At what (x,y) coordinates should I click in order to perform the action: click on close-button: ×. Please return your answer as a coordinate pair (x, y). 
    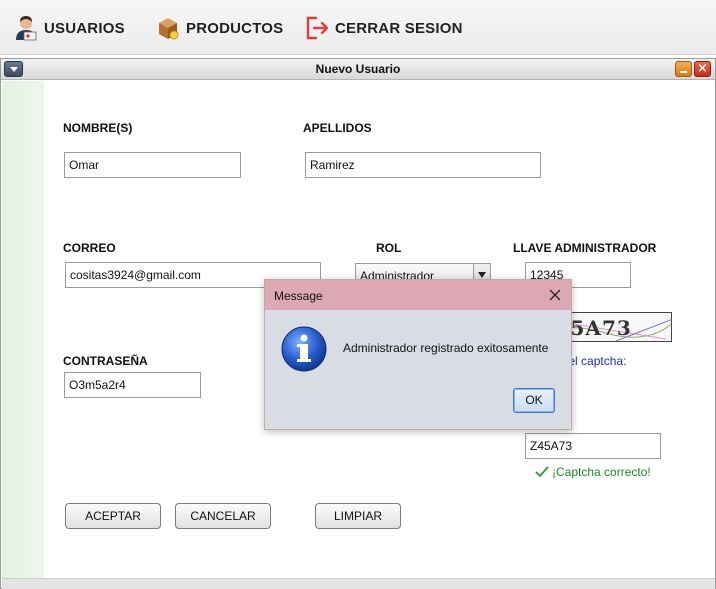
    Looking at the image, I should click on (702, 69).